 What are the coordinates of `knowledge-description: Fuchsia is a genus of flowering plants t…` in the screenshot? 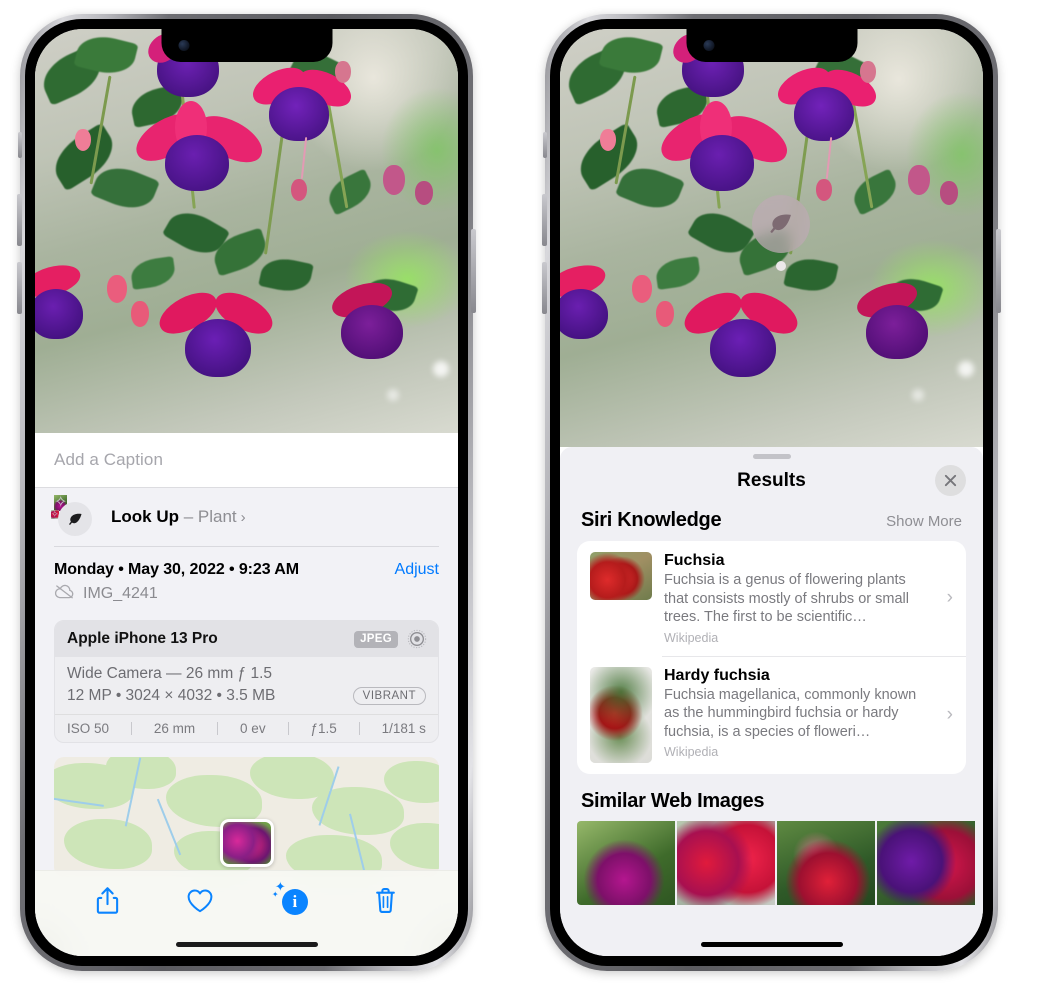 It's located at (786, 599).